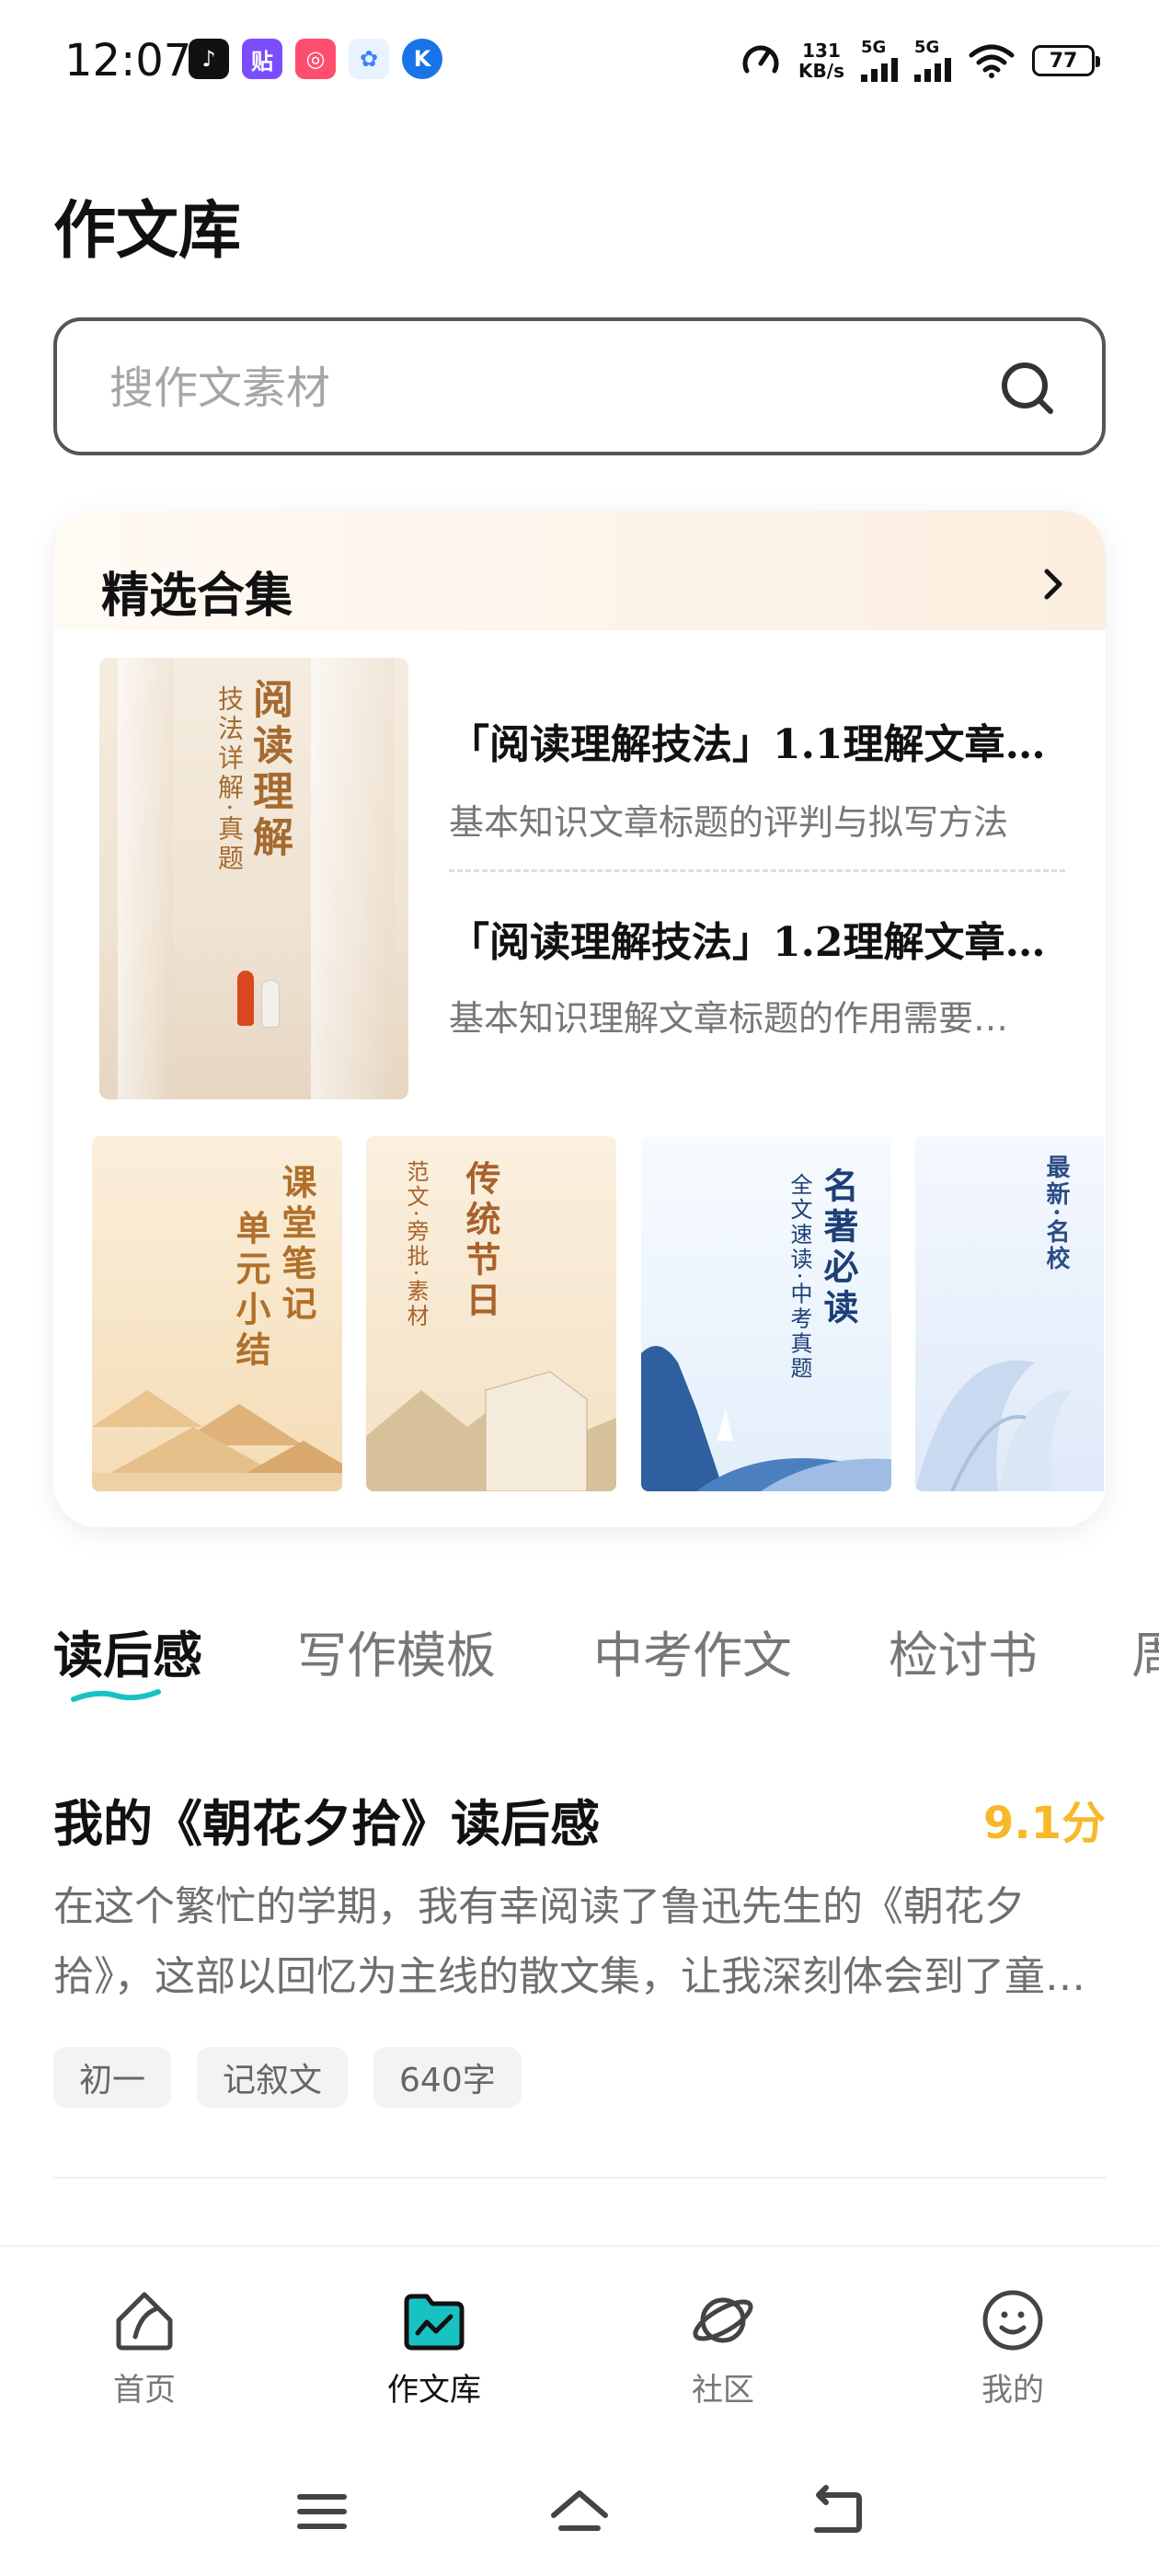  What do you see at coordinates (932, 61) in the screenshot?
I see `signal-2: 5G` at bounding box center [932, 61].